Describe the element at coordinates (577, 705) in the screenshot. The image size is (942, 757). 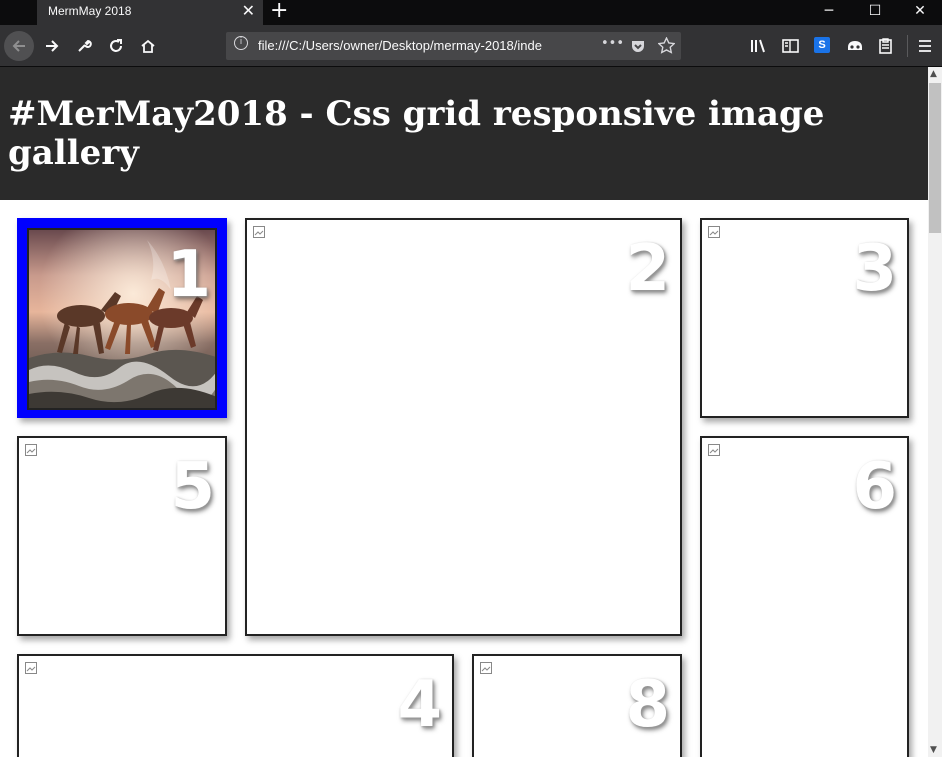
I see `gallery-item-8: 8` at that location.